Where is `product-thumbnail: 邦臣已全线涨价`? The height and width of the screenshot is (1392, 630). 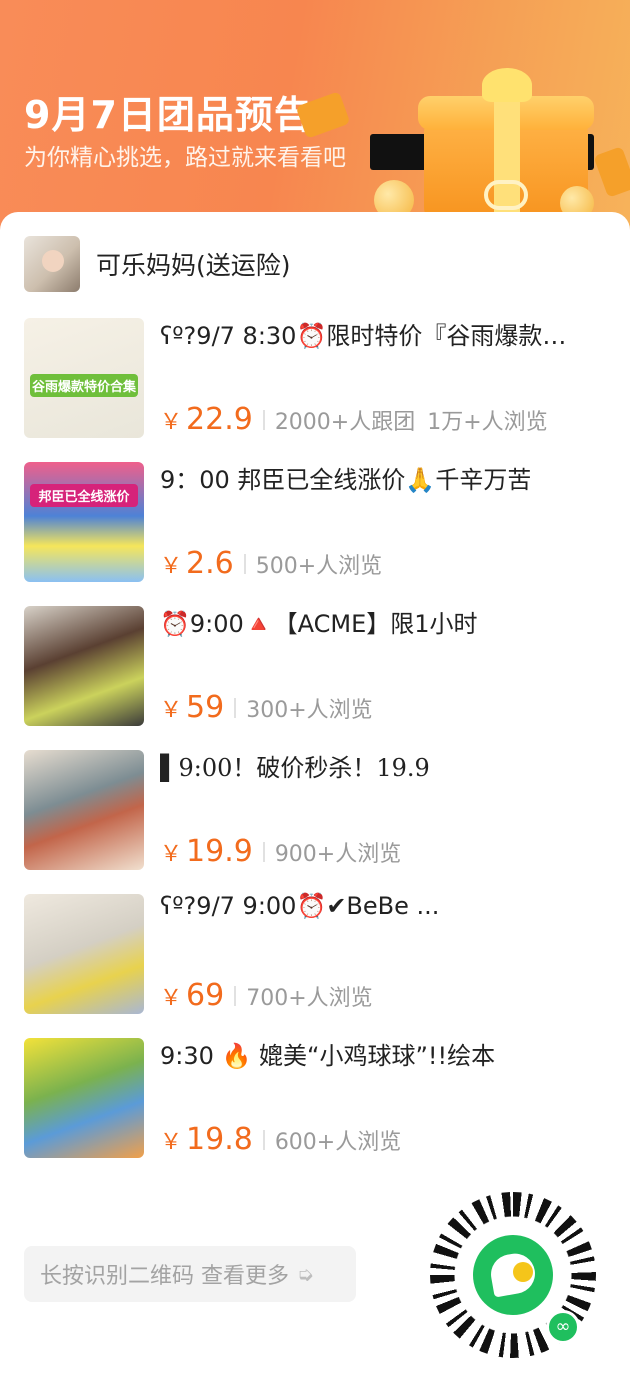
product-thumbnail: 邦臣已全线涨价 is located at coordinates (84, 522).